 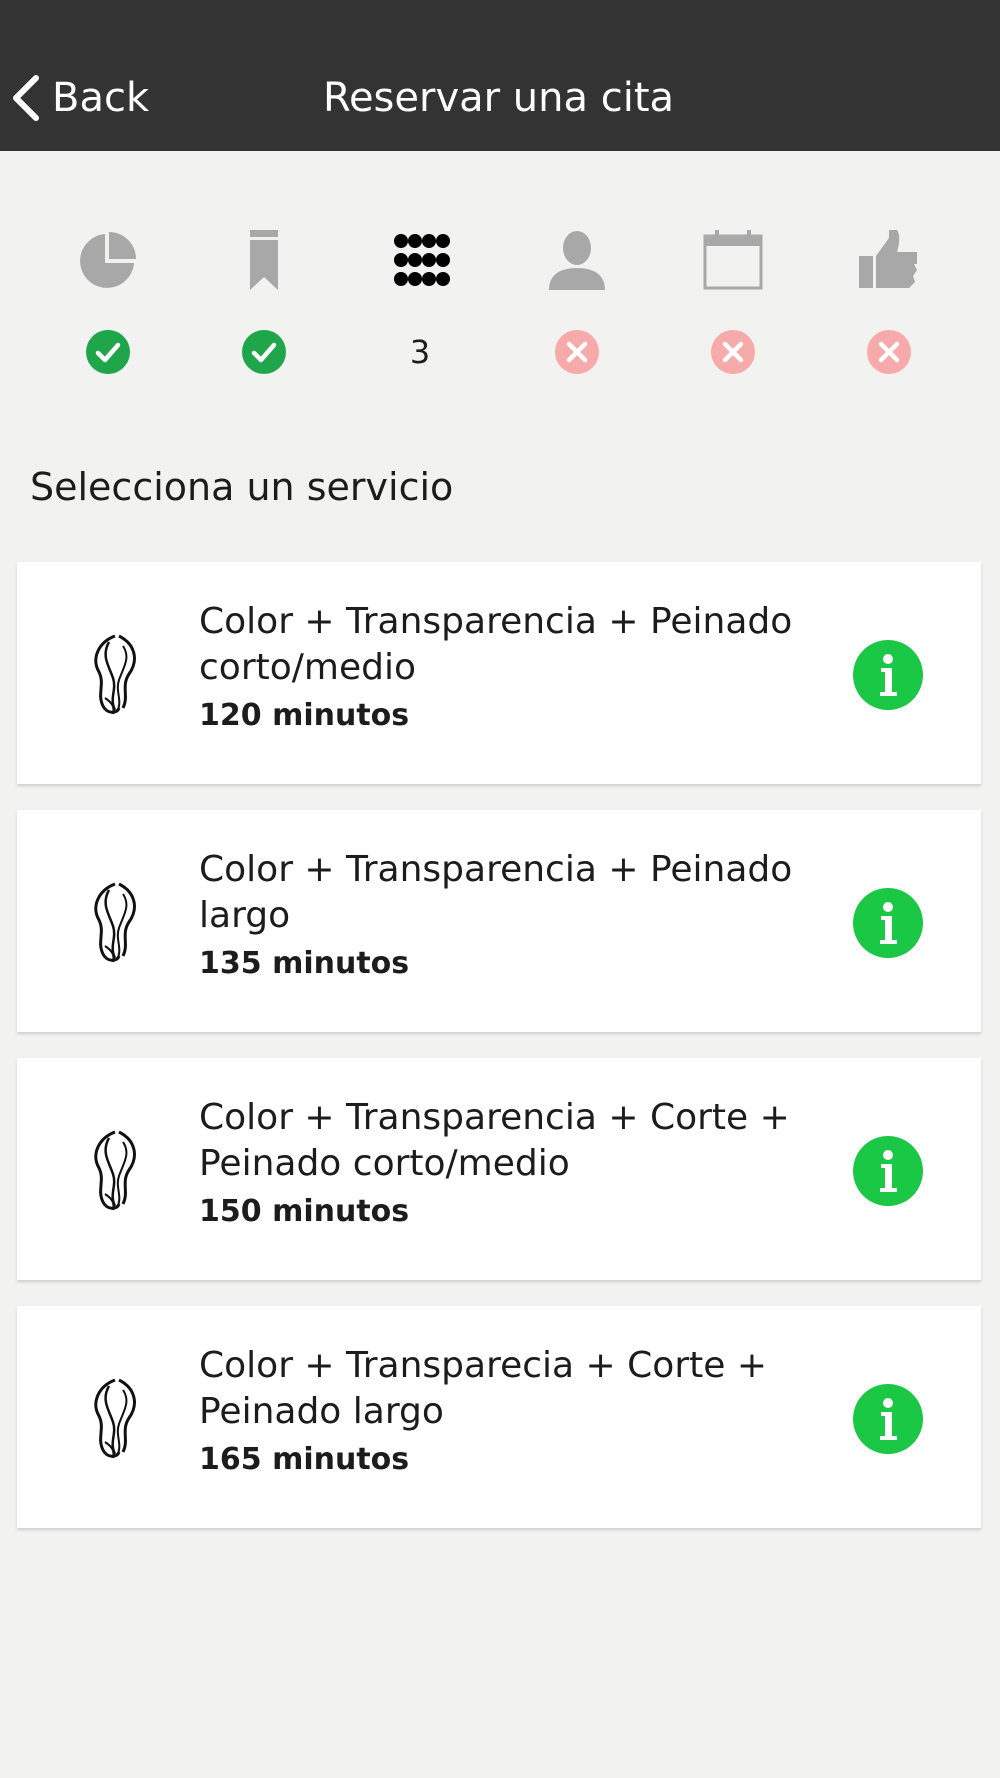 What do you see at coordinates (420, 300) in the screenshot?
I see `step-3: 3` at bounding box center [420, 300].